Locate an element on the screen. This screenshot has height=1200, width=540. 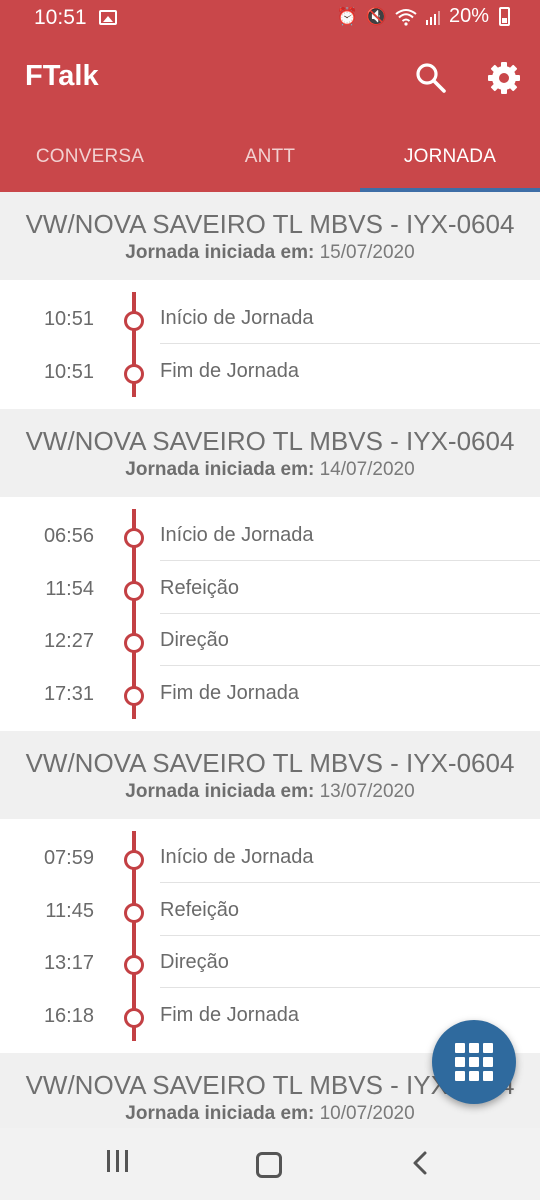
tab-antt: ANTT is located at coordinates (270, 161).